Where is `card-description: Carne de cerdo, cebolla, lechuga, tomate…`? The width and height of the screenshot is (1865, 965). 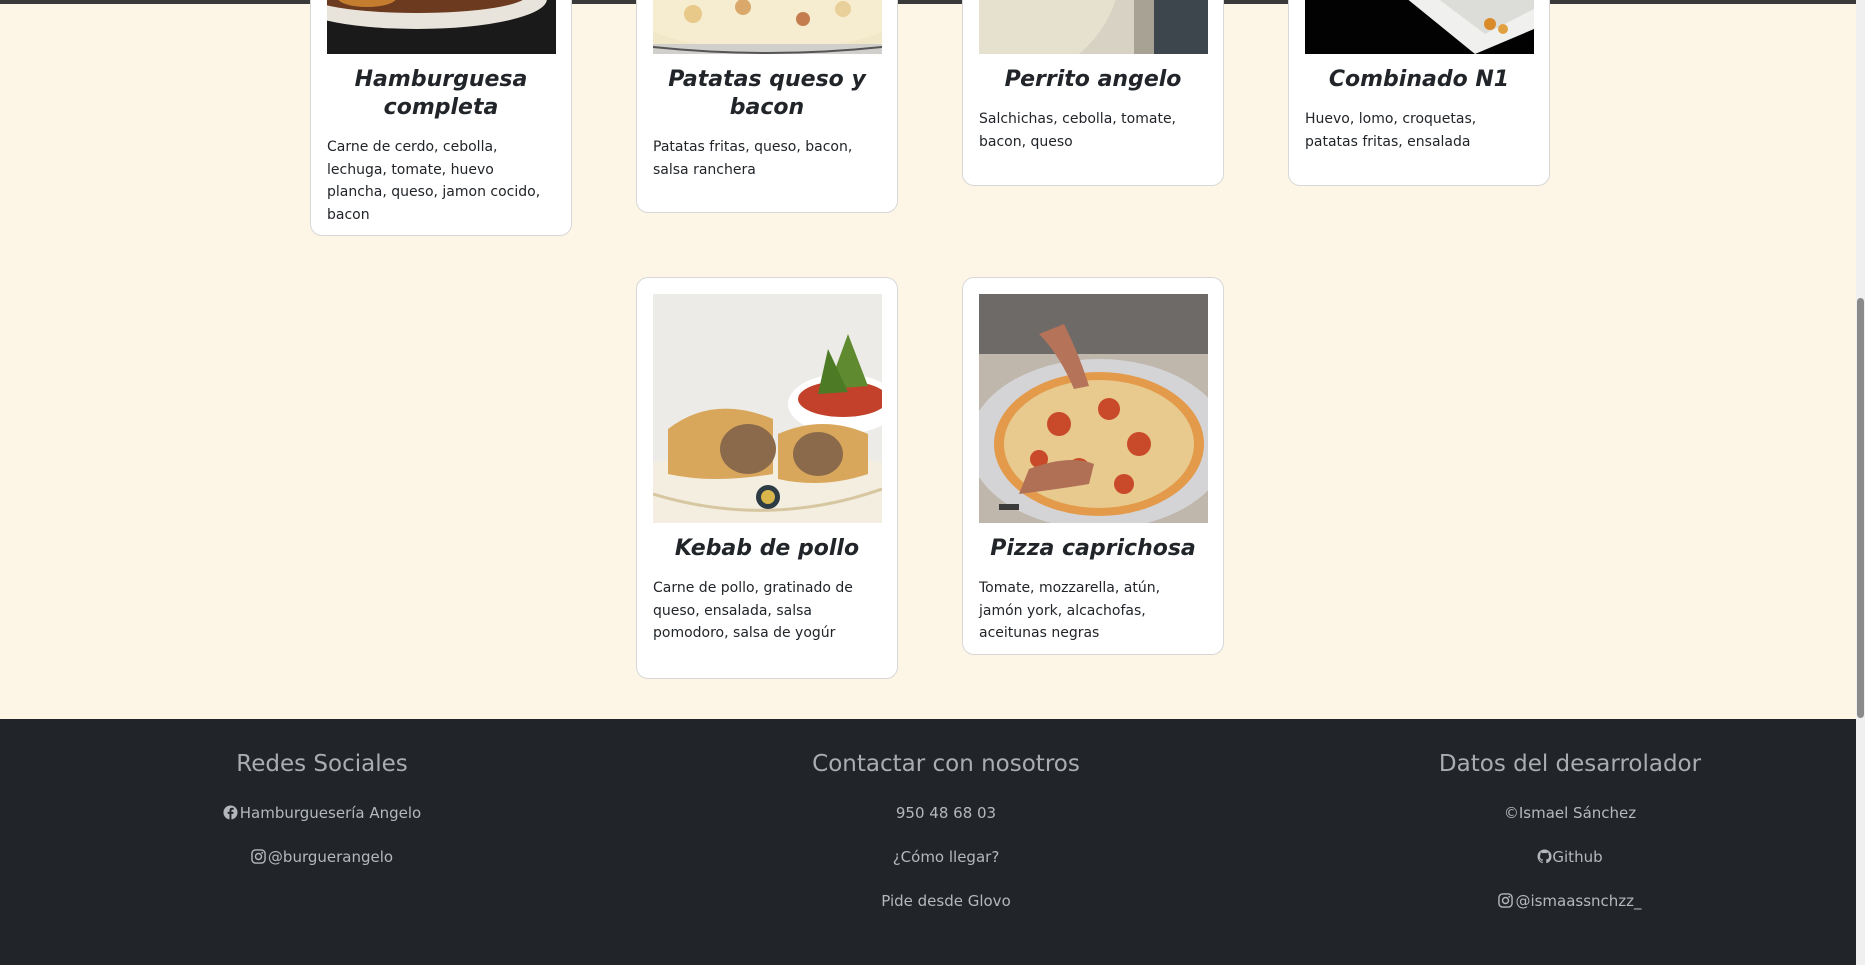
card-description: Carne de cerdo, cebolla, lechuga, tomate… is located at coordinates (434, 181).